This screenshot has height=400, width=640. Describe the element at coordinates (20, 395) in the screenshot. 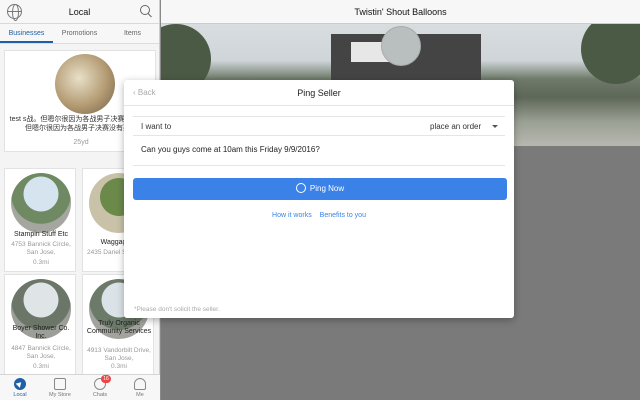

I see `nav-label: Local` at that location.